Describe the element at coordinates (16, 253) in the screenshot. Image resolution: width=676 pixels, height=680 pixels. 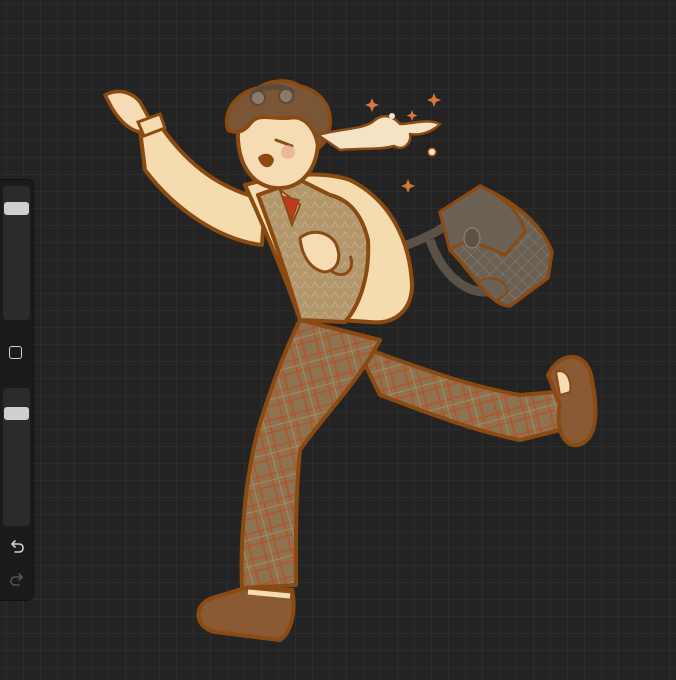
I see `brush-size-slider` at that location.